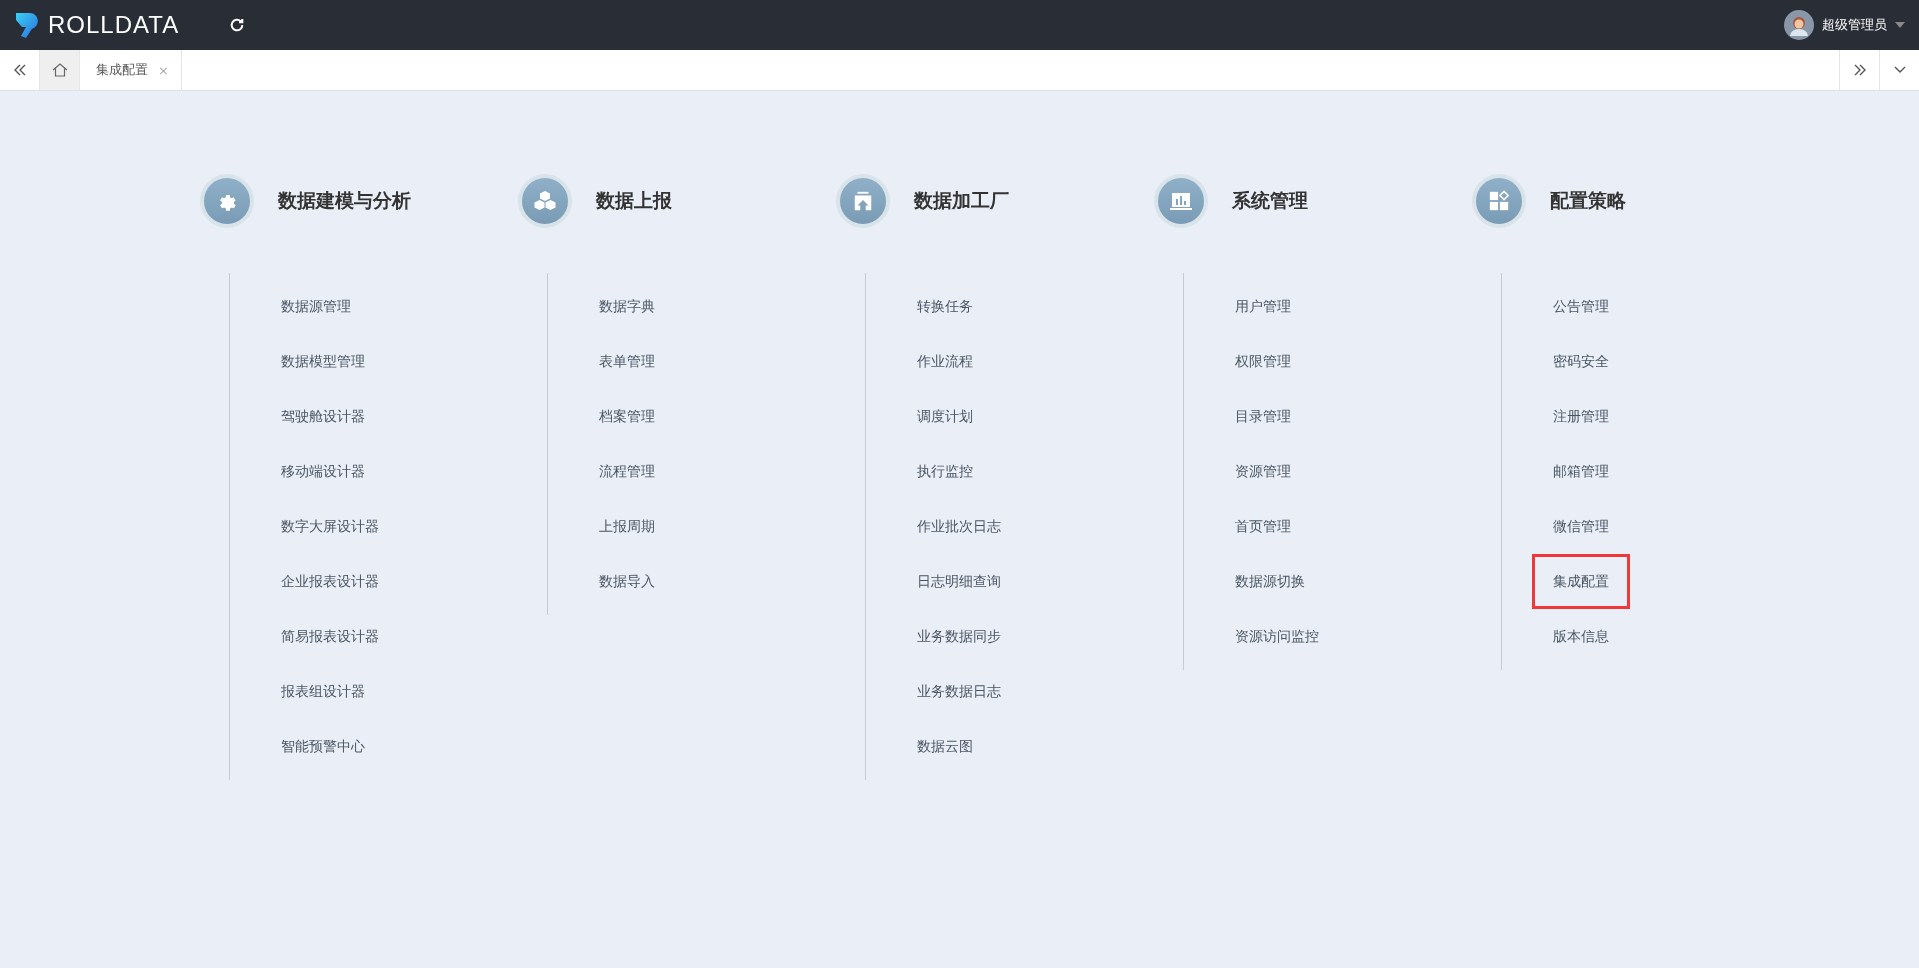 This screenshot has height=968, width=1919. What do you see at coordinates (1181, 201) in the screenshot?
I see `chart-monitor-icon` at bounding box center [1181, 201].